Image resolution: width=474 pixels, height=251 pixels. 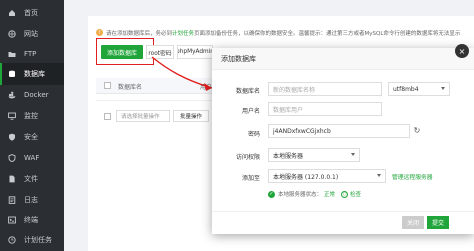 What do you see at coordinates (160, 52) in the screenshot?
I see `root-password-button: root密码` at bounding box center [160, 52].